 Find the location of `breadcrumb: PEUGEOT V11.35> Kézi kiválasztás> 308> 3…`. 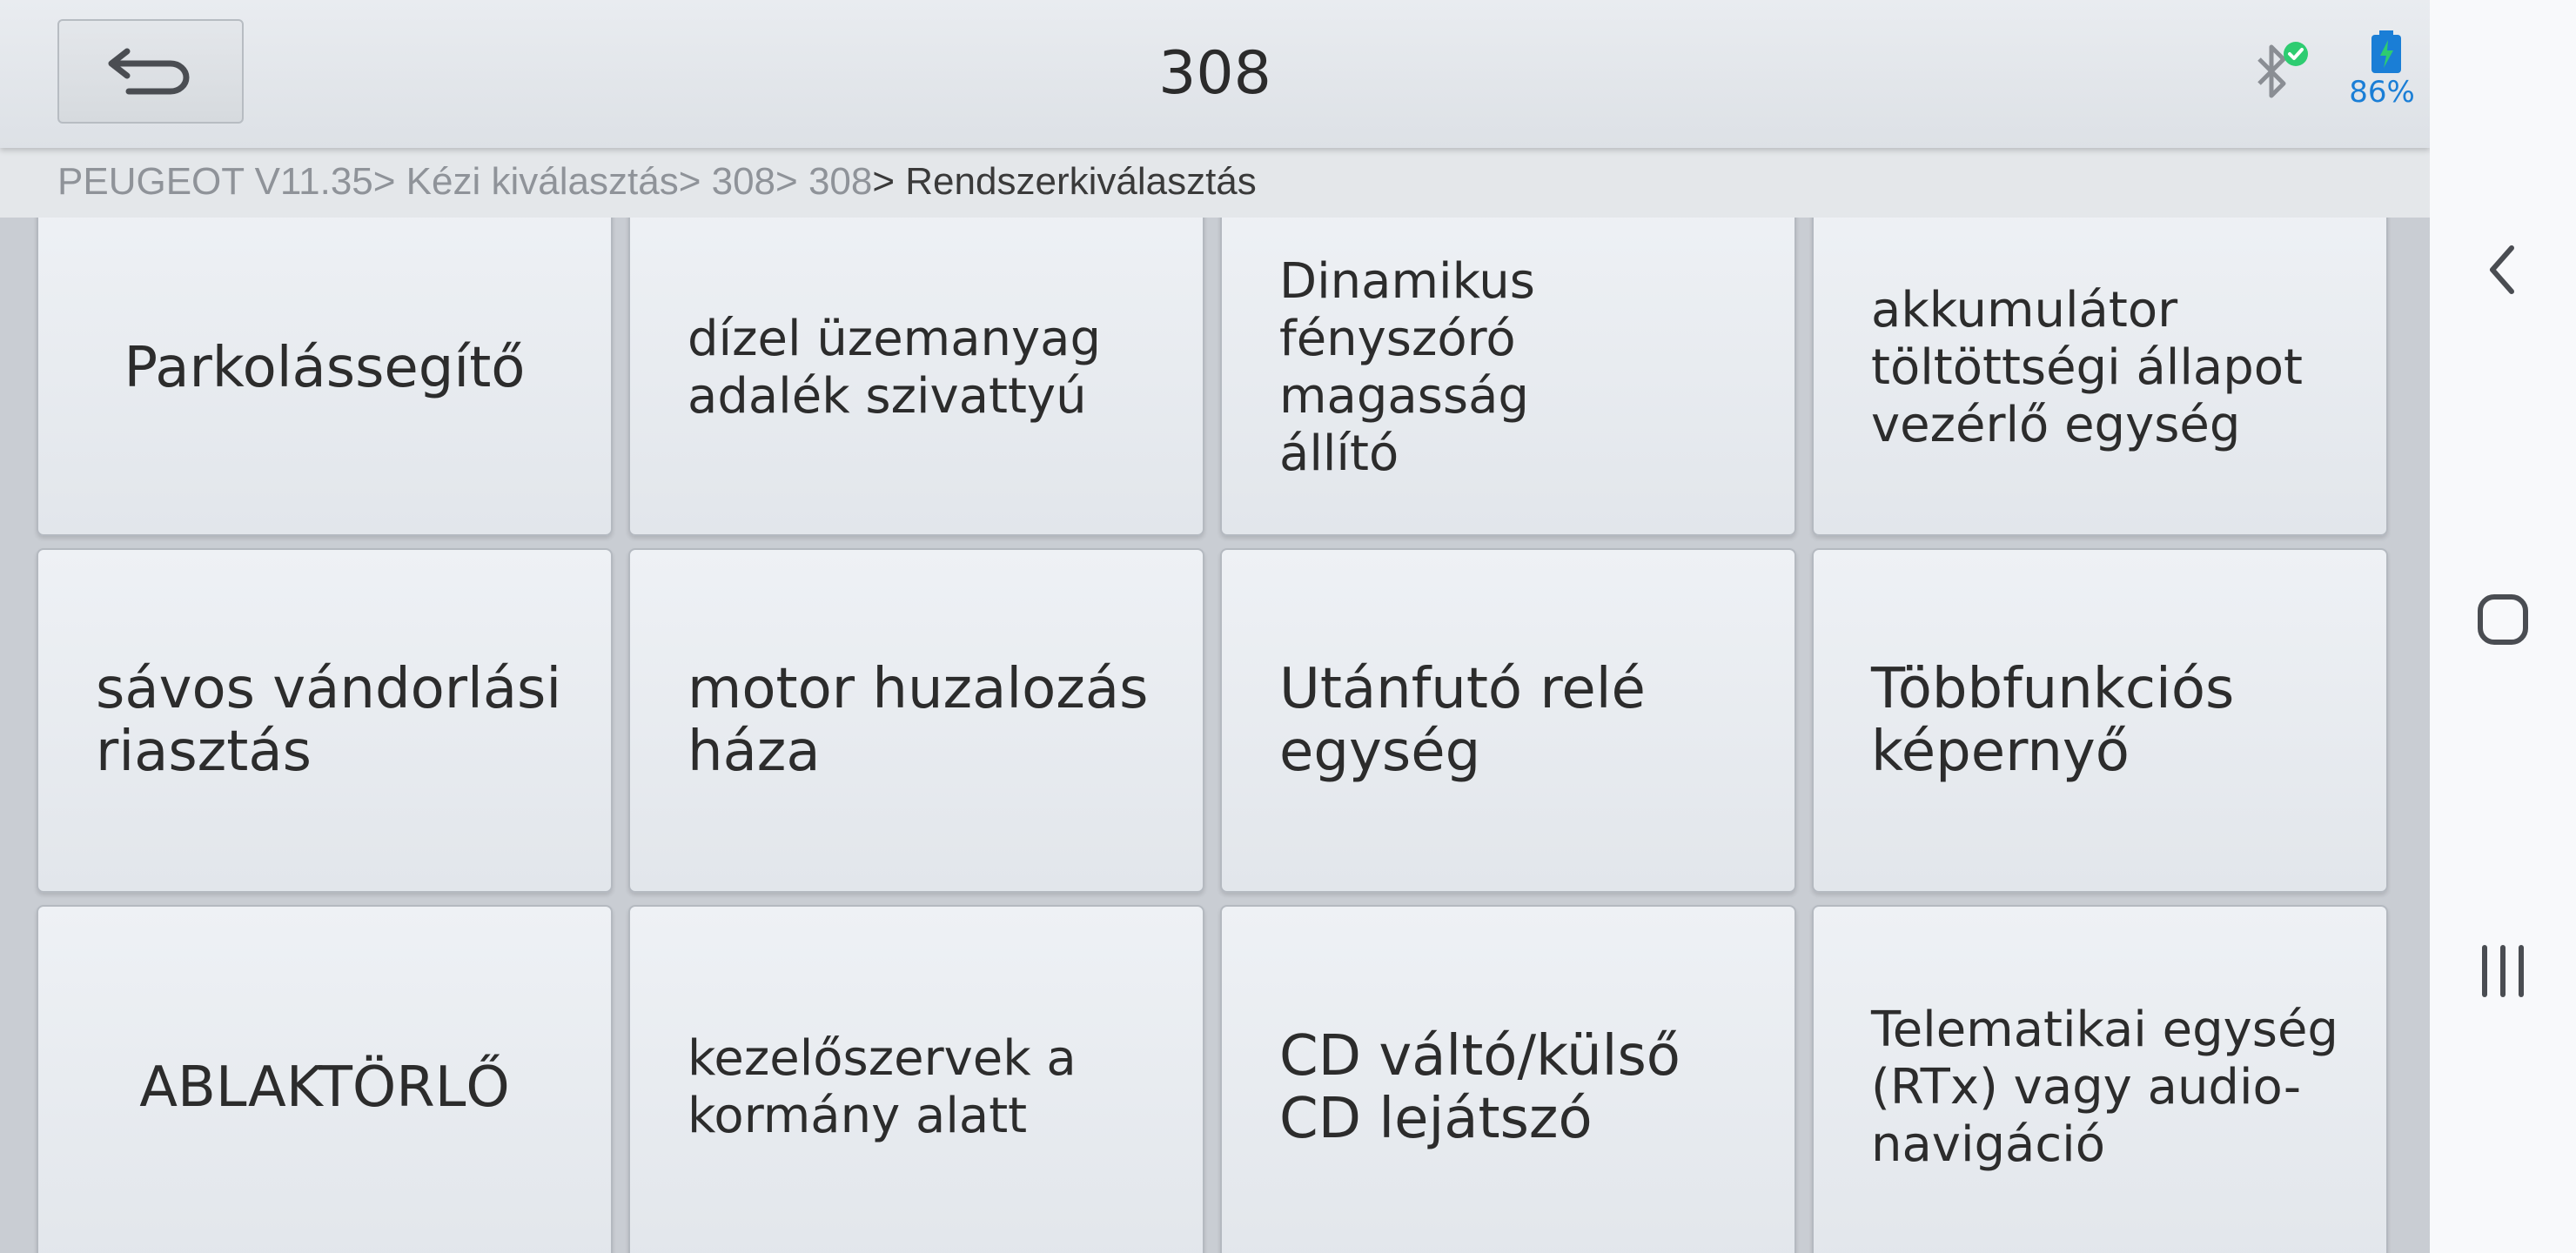

breadcrumb: PEUGEOT V11.35> Kézi kiválasztás> 308> 3… is located at coordinates (1215, 183).